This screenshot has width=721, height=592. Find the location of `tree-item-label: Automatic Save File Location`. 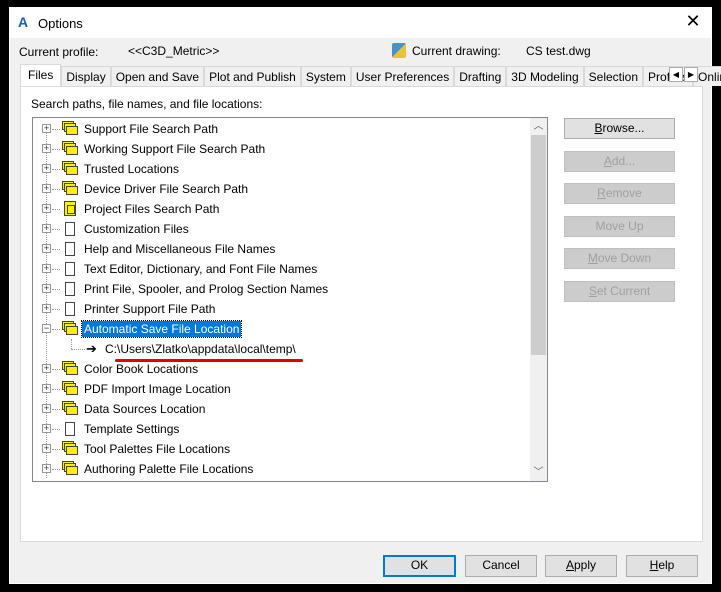

tree-item-label: Automatic Save File Location is located at coordinates (161, 329).